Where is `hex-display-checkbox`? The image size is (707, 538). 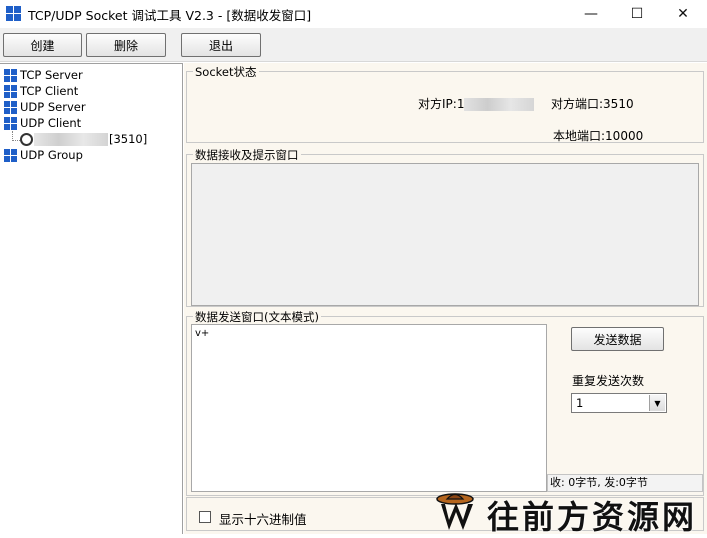 hex-display-checkbox is located at coordinates (205, 517).